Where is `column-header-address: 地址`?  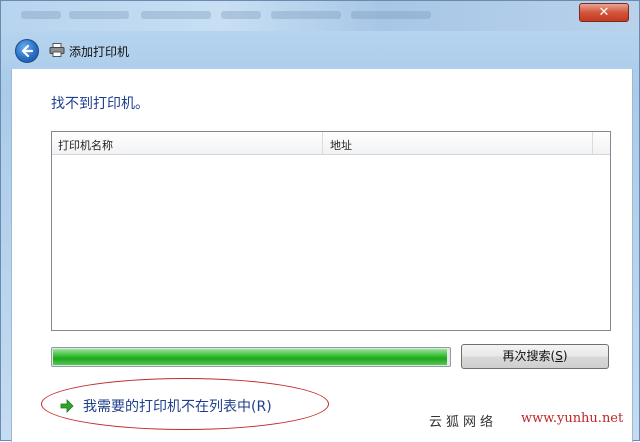
column-header-address: 地址 is located at coordinates (341, 145).